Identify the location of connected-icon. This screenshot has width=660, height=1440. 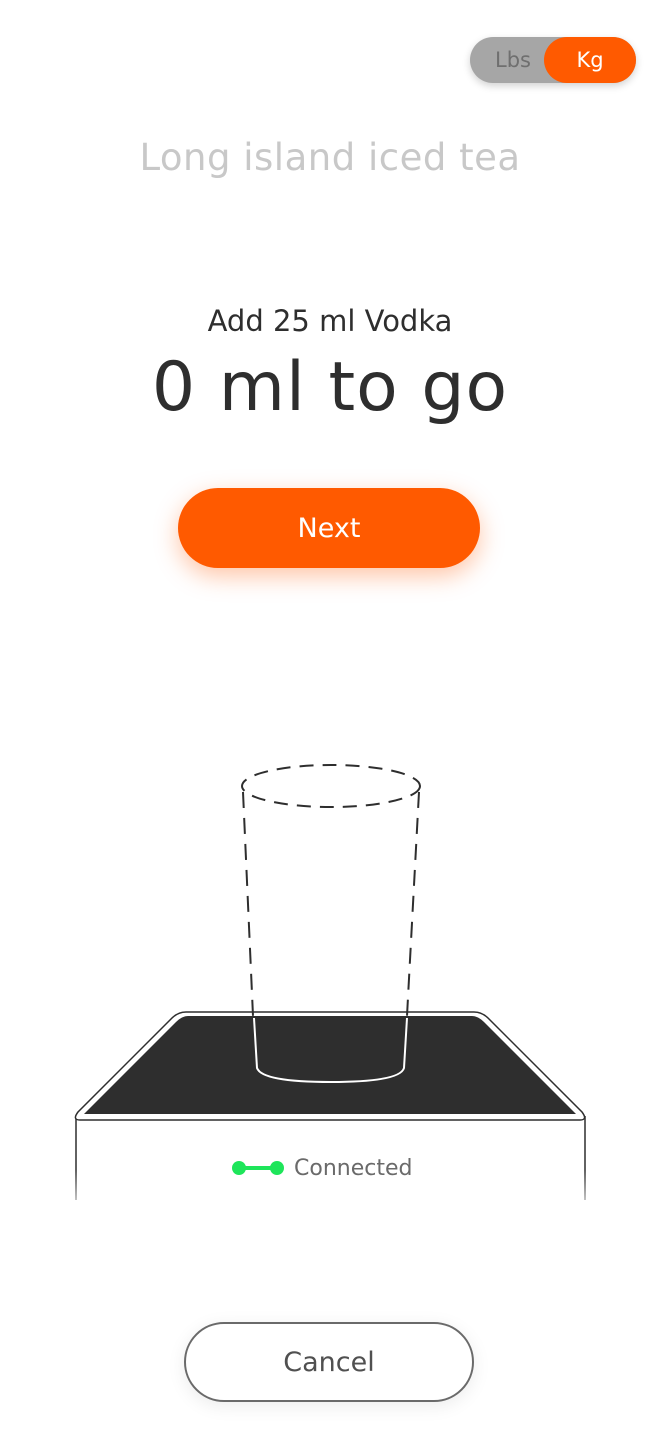
(258, 1168).